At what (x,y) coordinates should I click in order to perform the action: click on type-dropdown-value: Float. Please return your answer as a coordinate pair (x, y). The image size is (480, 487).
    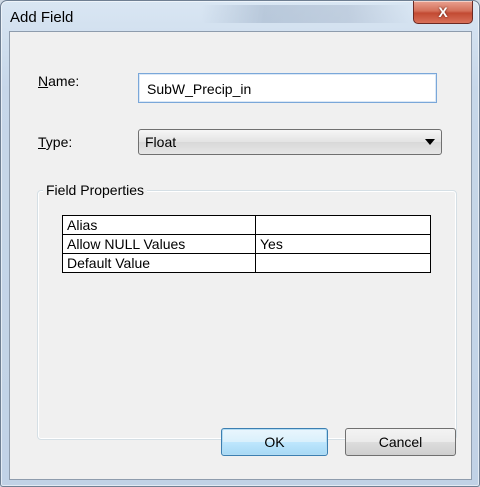
    Looking at the image, I should click on (161, 142).